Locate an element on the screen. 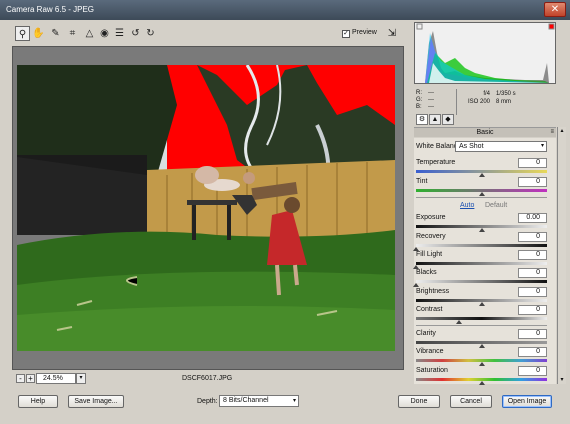  straighten-icon: △ is located at coordinates (89, 33).